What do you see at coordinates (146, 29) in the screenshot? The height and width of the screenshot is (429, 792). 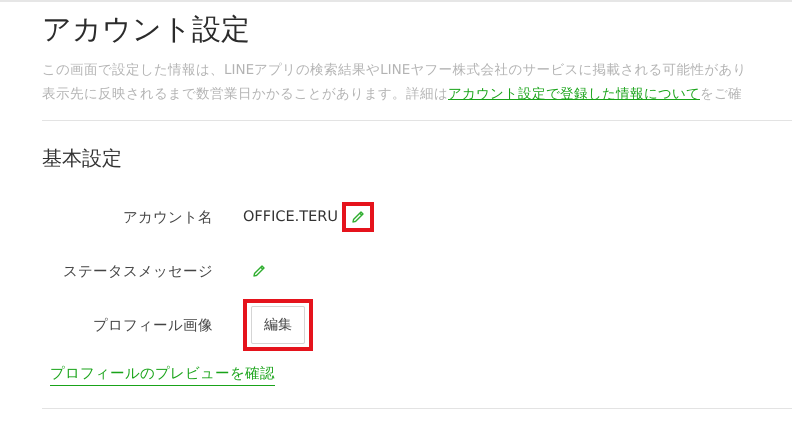 I see `page-title: アカウント設定` at bounding box center [146, 29].